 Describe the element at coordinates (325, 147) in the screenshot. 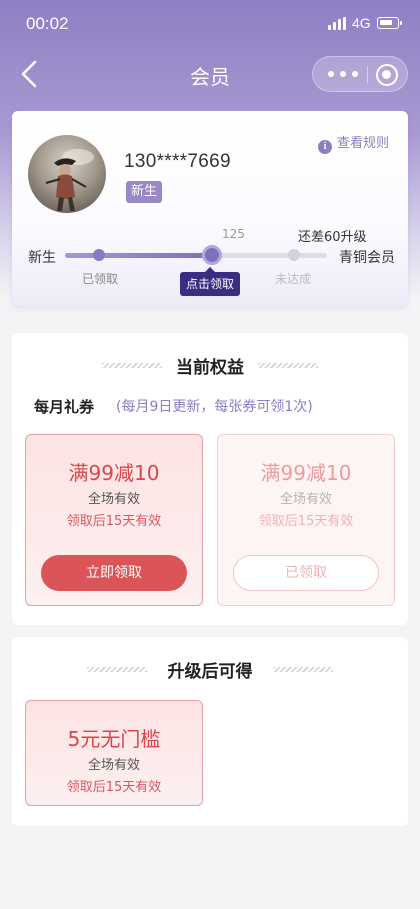

I see `info-icon: i` at that location.